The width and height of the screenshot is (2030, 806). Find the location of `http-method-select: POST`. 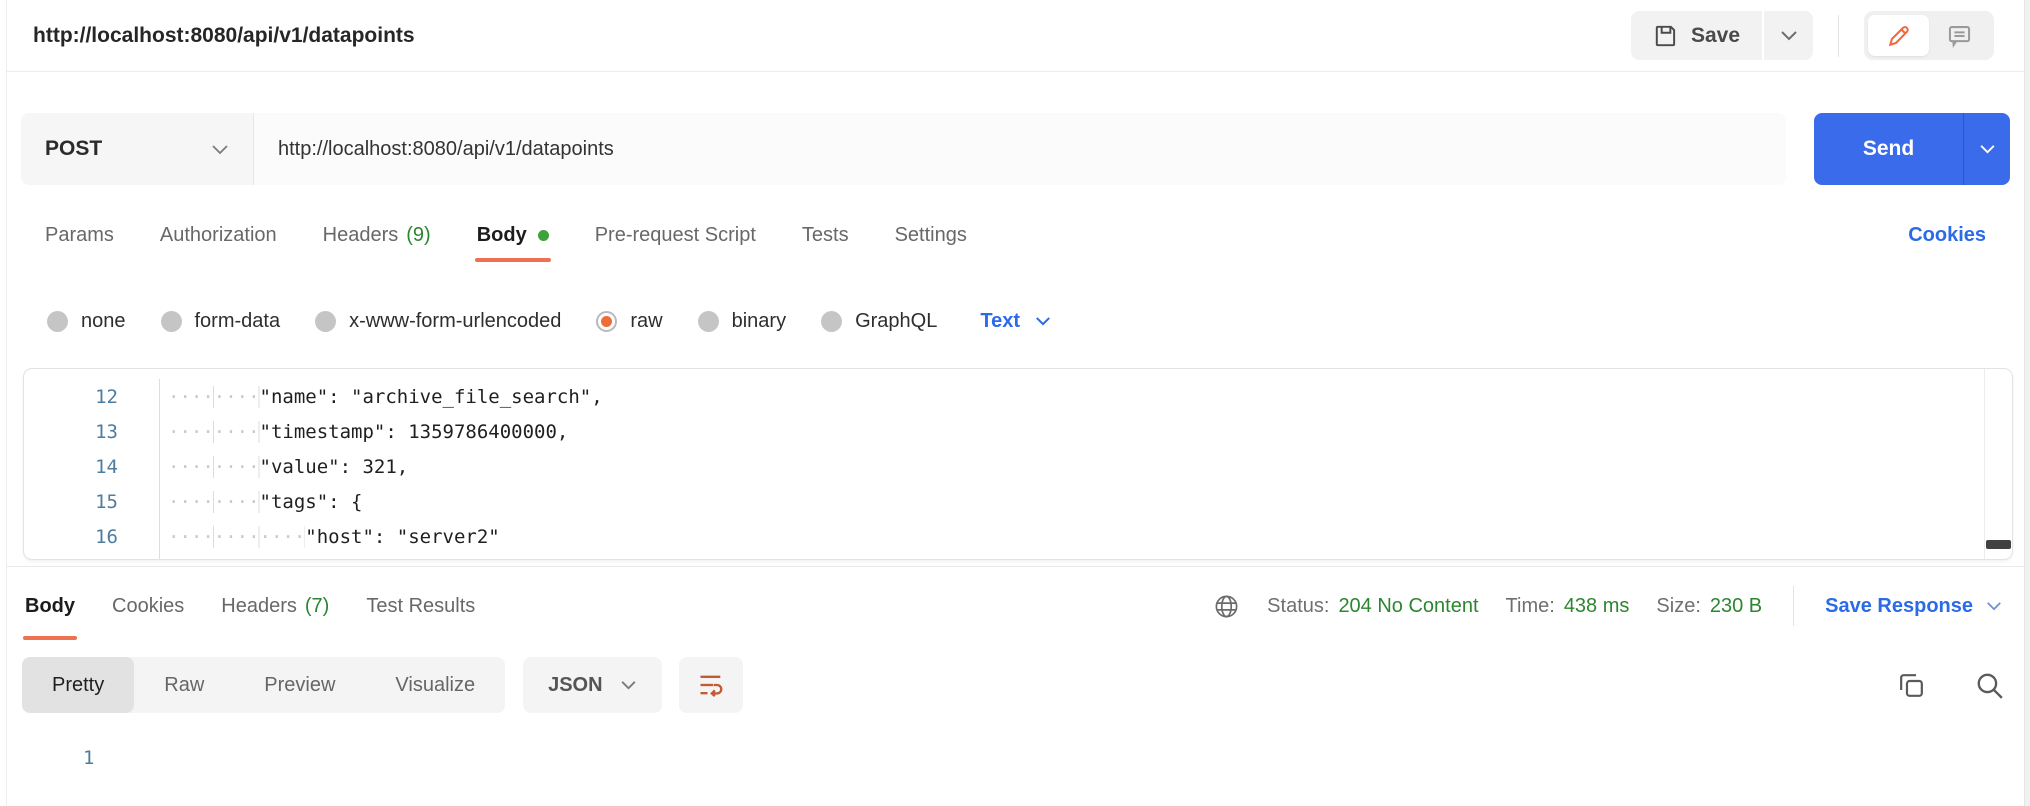

http-method-select: POST is located at coordinates (137, 149).